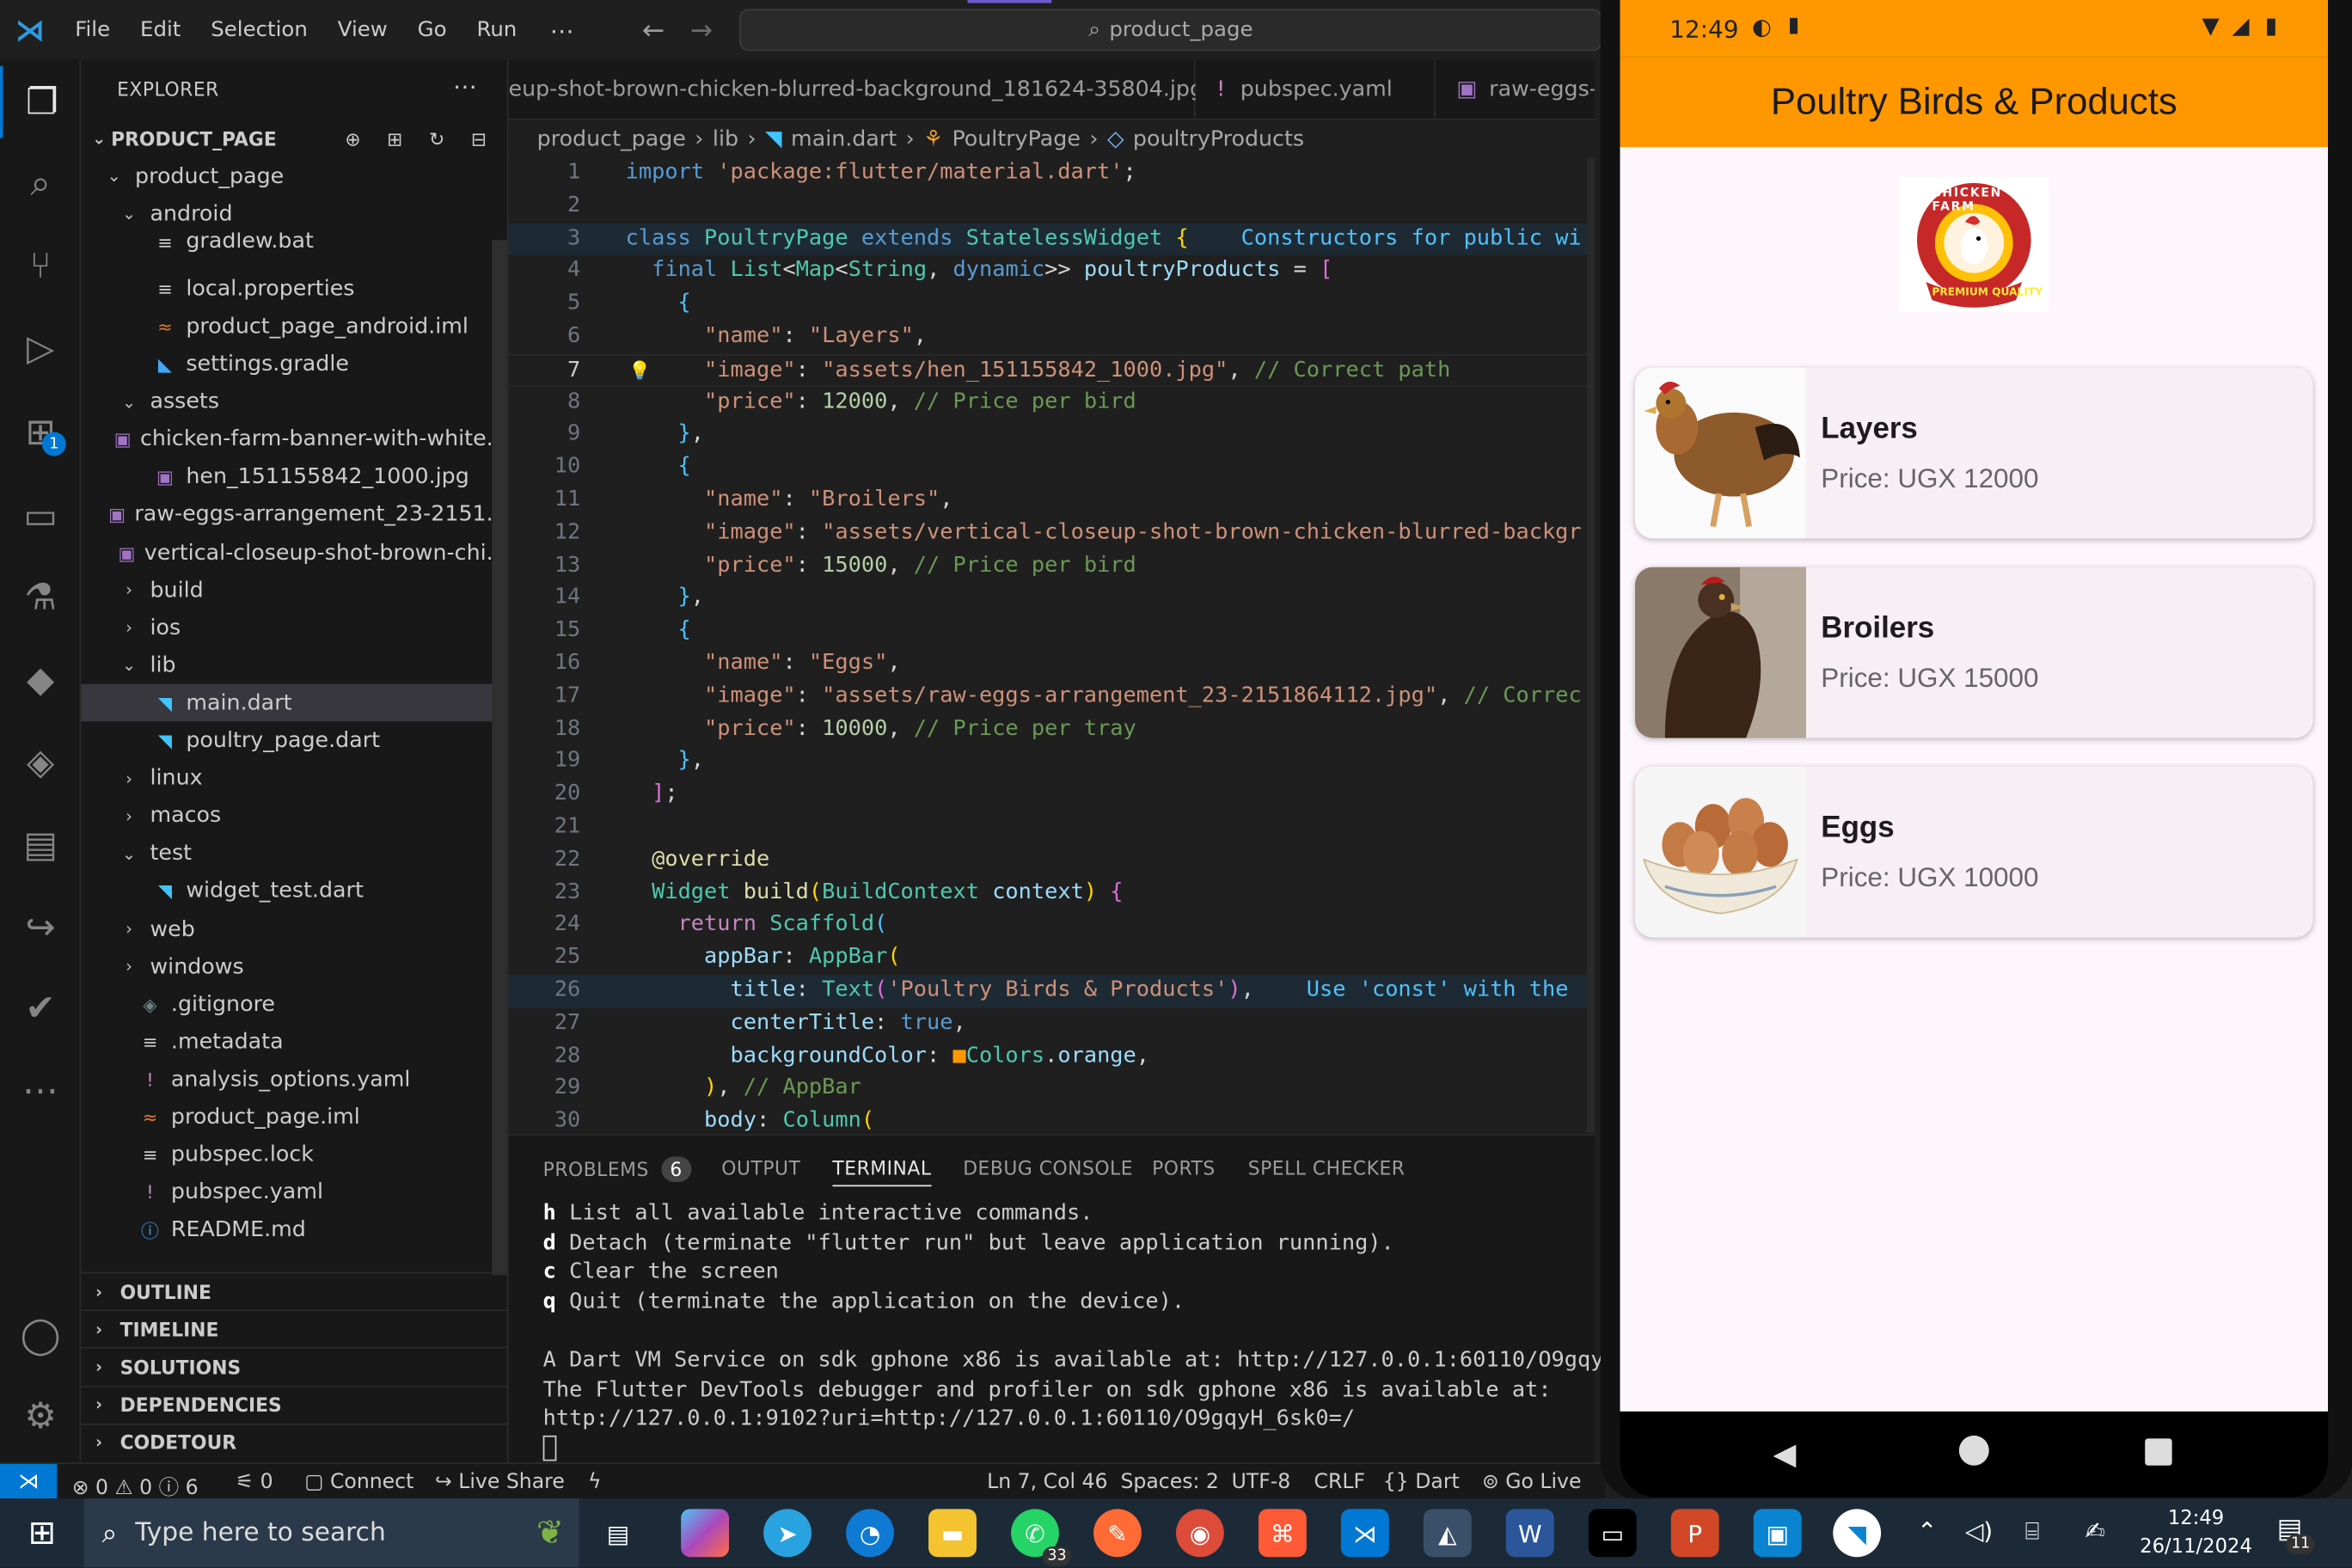 The width and height of the screenshot is (2352, 1568). What do you see at coordinates (2094, 1530) in the screenshot?
I see `pen-icon: ✍` at bounding box center [2094, 1530].